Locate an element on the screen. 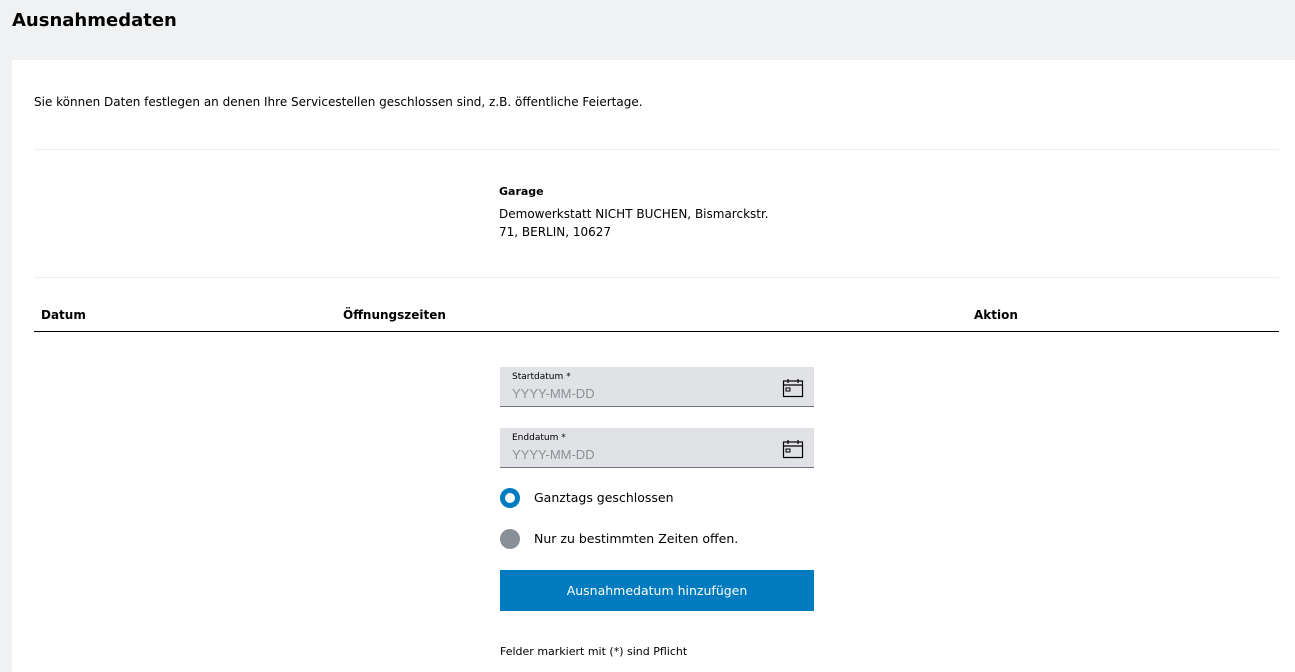  add-exception-date-button: Ausnahmedatum hinzufügen is located at coordinates (657, 590).